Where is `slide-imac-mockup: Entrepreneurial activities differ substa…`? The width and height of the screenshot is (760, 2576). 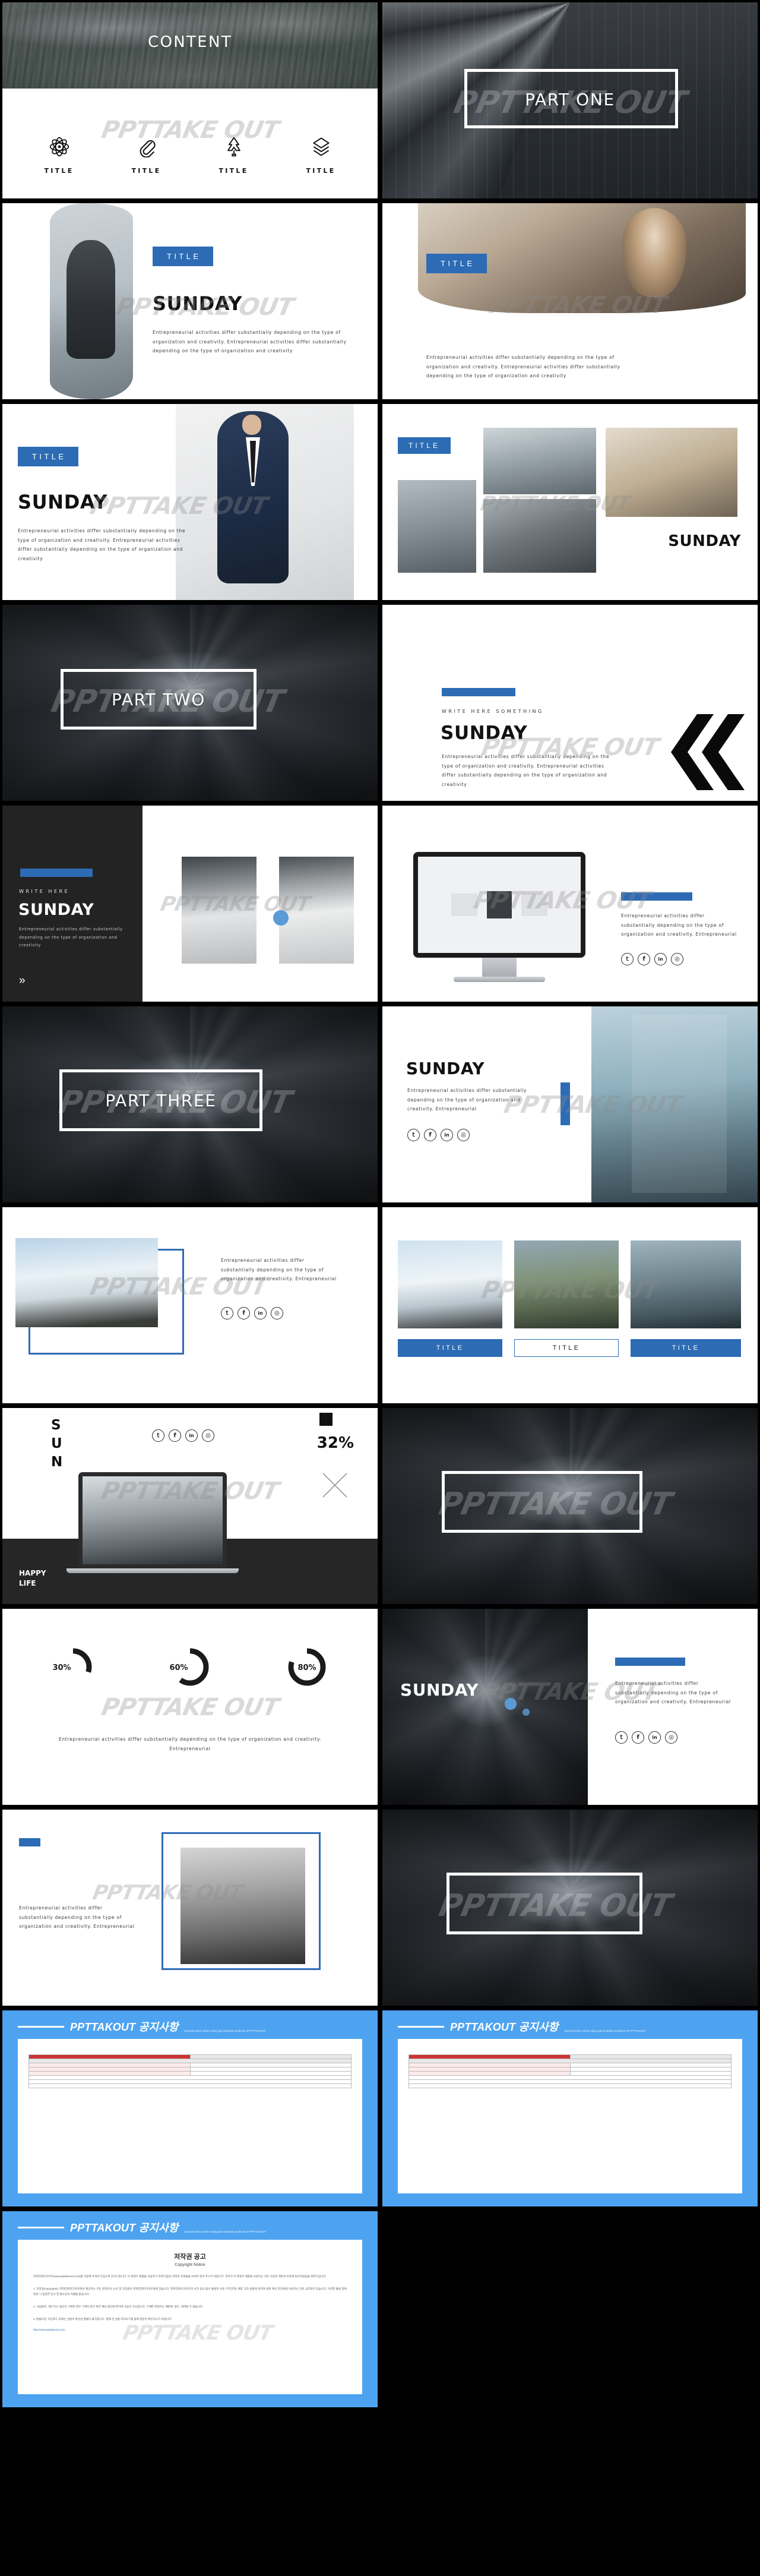 slide-imac-mockup: Entrepreneurial activities differ substa… is located at coordinates (570, 904).